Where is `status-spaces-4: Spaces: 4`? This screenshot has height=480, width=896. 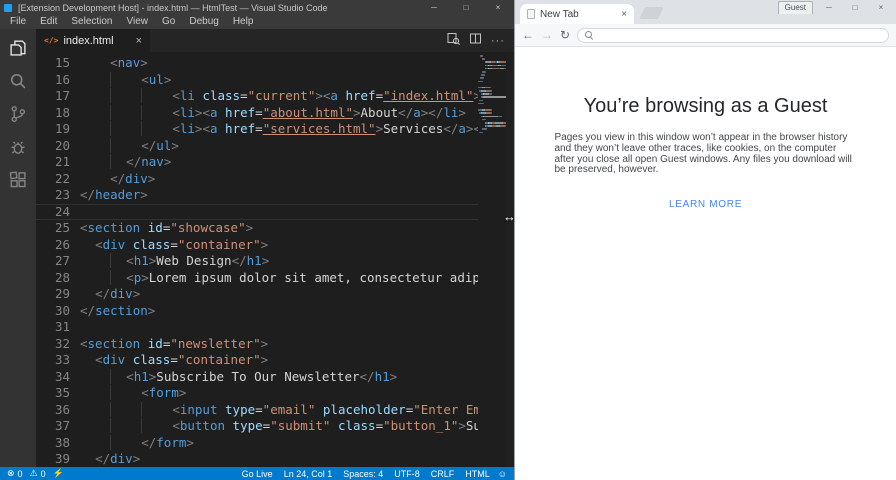
status-spaces-4: Spaces: 4 is located at coordinates (363, 474).